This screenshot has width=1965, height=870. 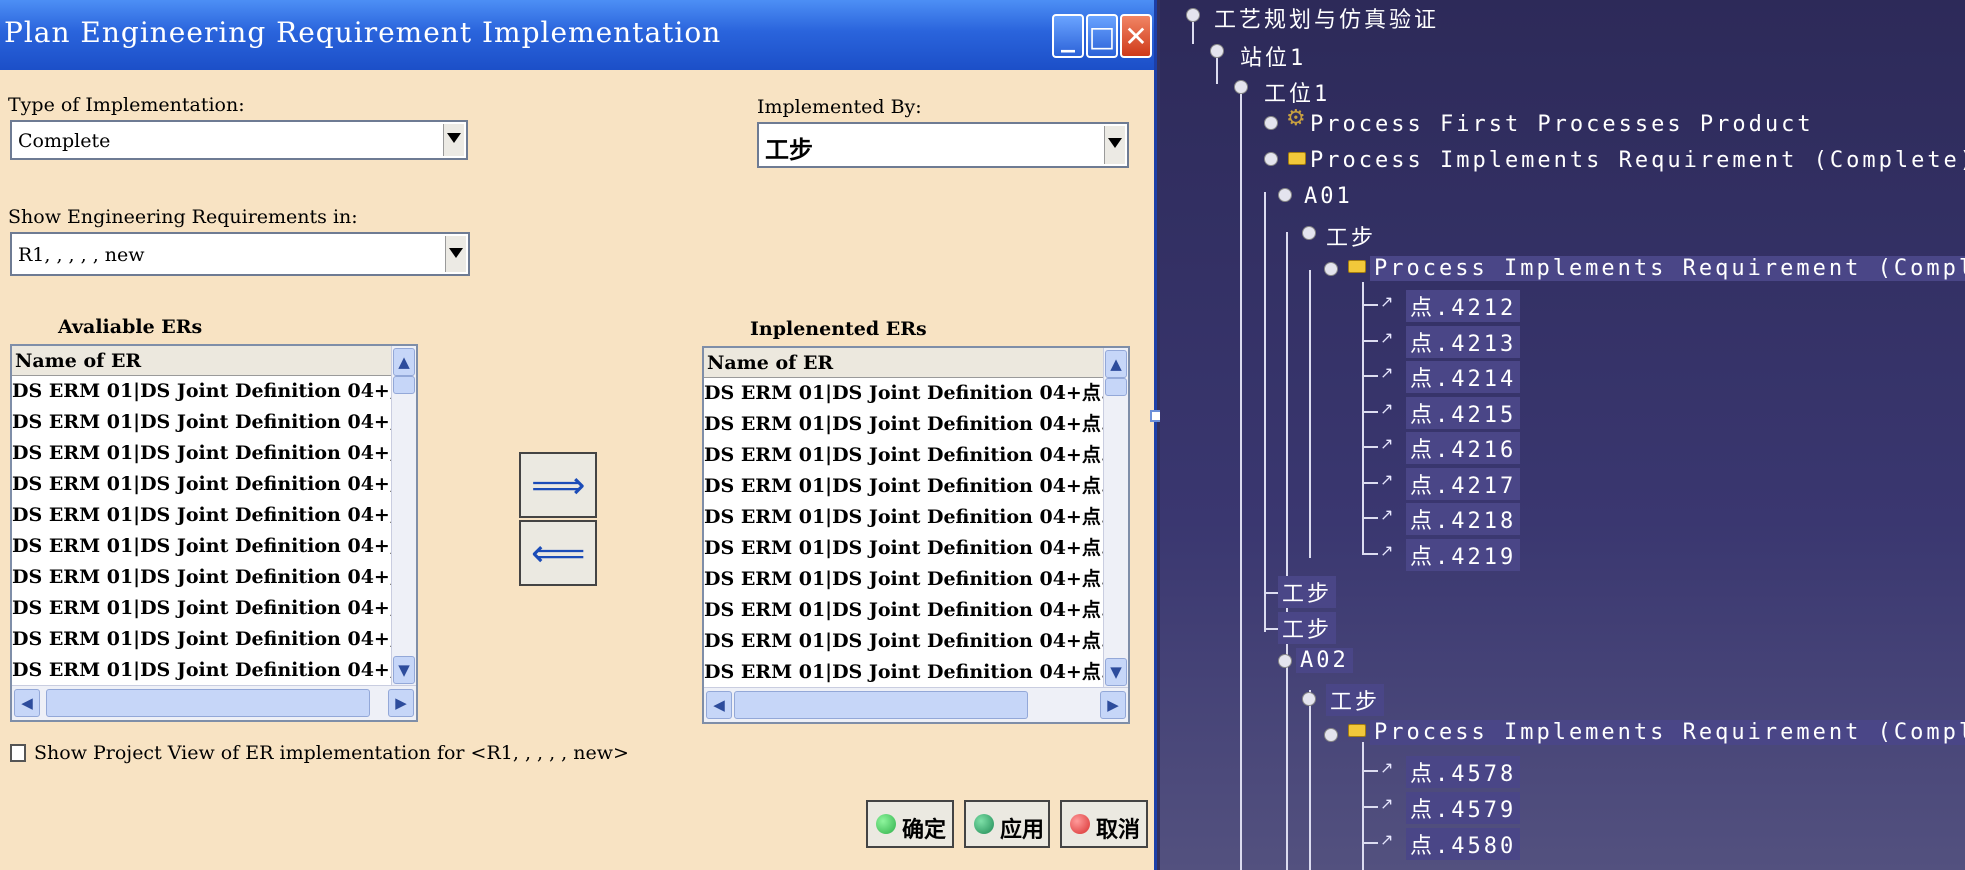 I want to click on cancel-button: 取消, so click(x=1104, y=824).